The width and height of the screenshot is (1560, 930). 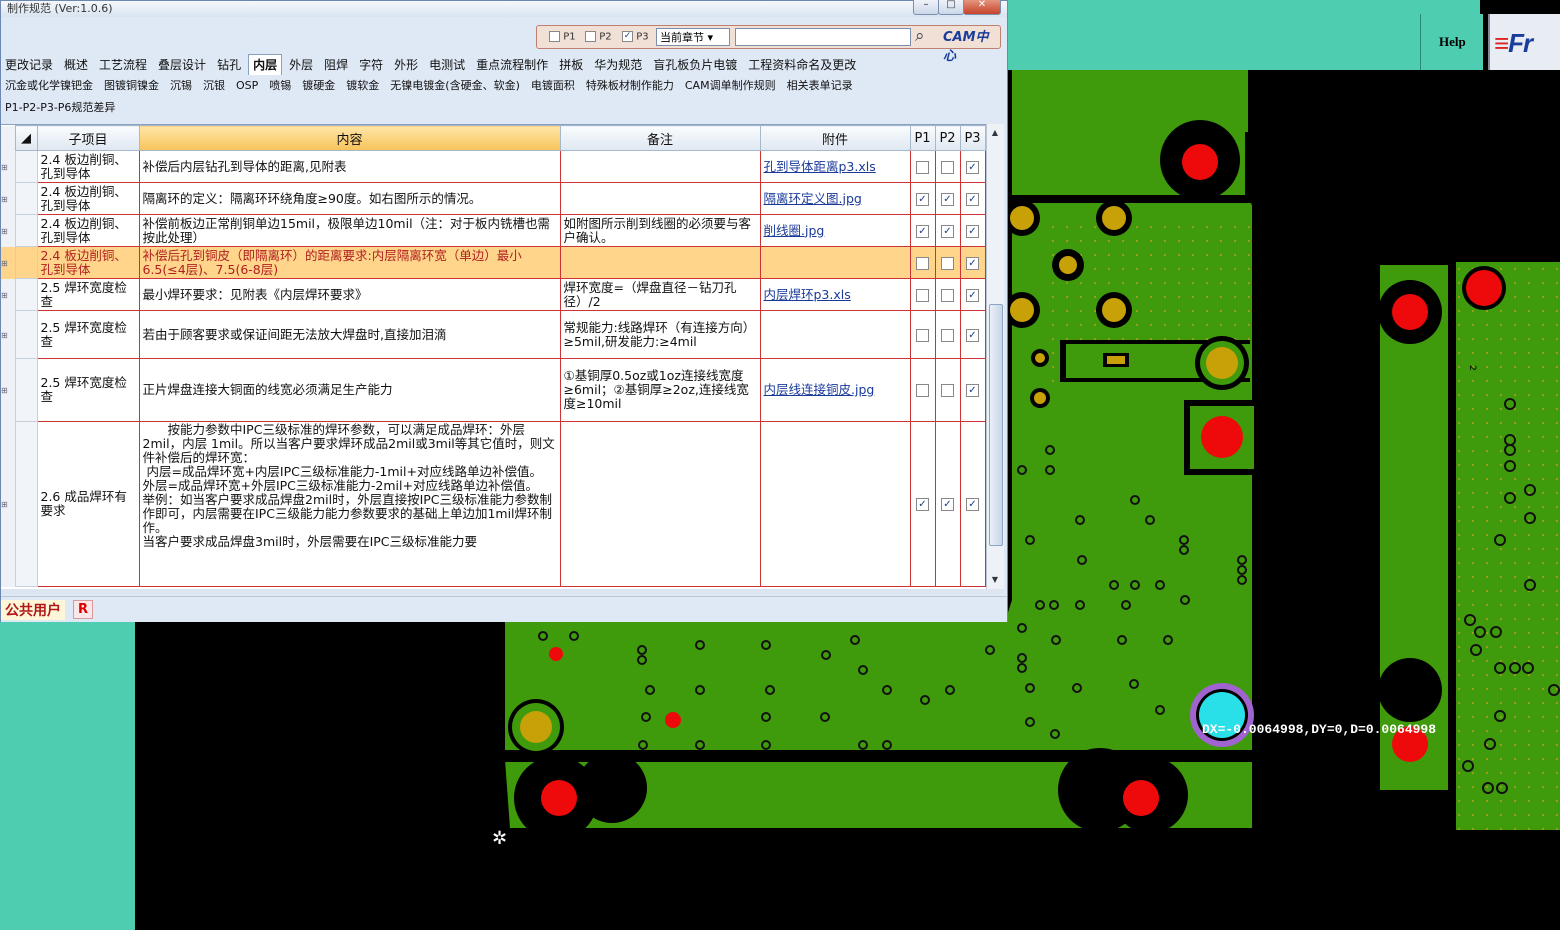 I want to click on tab-item: 相关表单记录, so click(x=820, y=86).